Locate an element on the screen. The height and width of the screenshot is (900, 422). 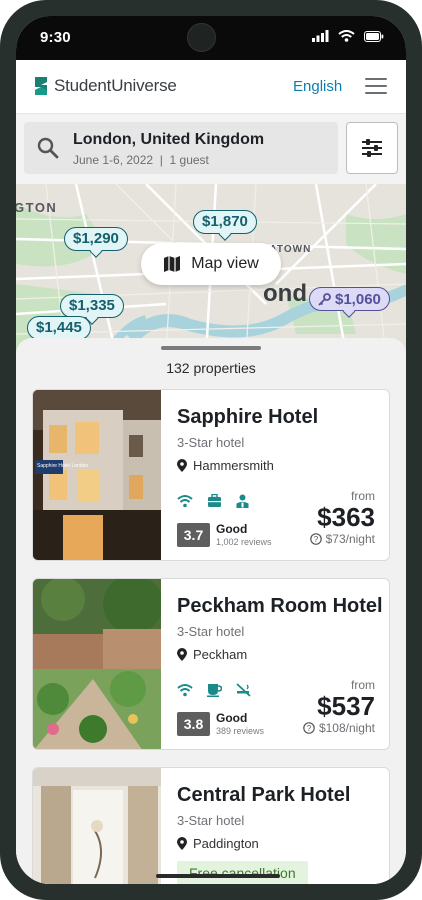
drag-handle is located at coordinates (211, 348).